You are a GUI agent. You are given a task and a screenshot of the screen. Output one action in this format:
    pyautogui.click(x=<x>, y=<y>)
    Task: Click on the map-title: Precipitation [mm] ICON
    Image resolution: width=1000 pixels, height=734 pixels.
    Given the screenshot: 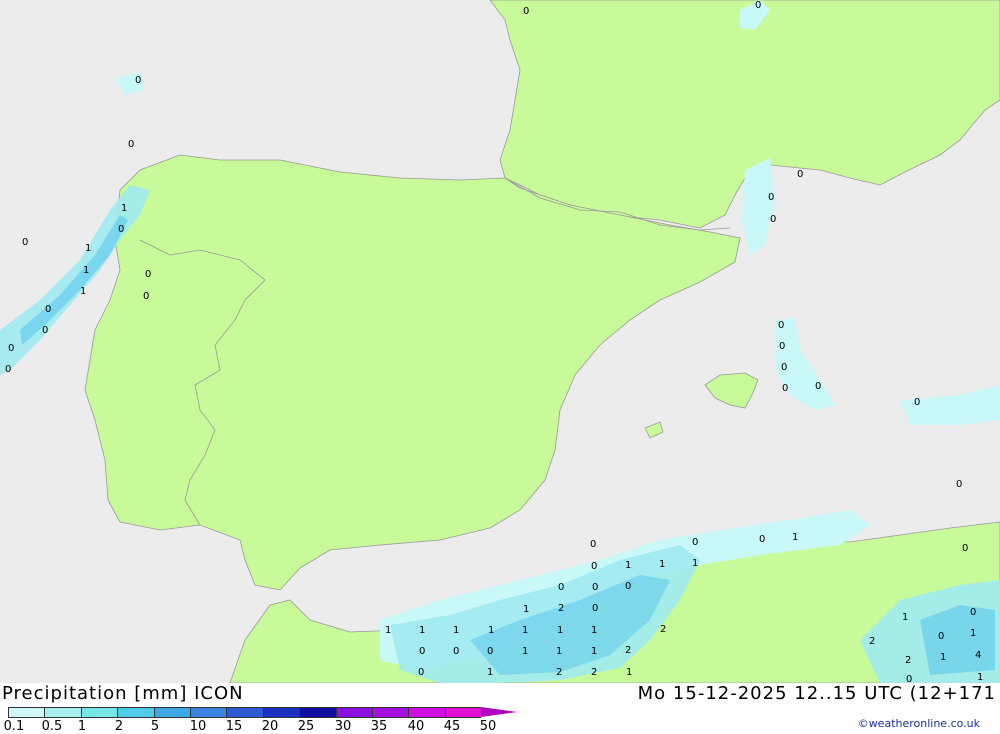 What is the action you would take?
    pyautogui.click(x=123, y=693)
    